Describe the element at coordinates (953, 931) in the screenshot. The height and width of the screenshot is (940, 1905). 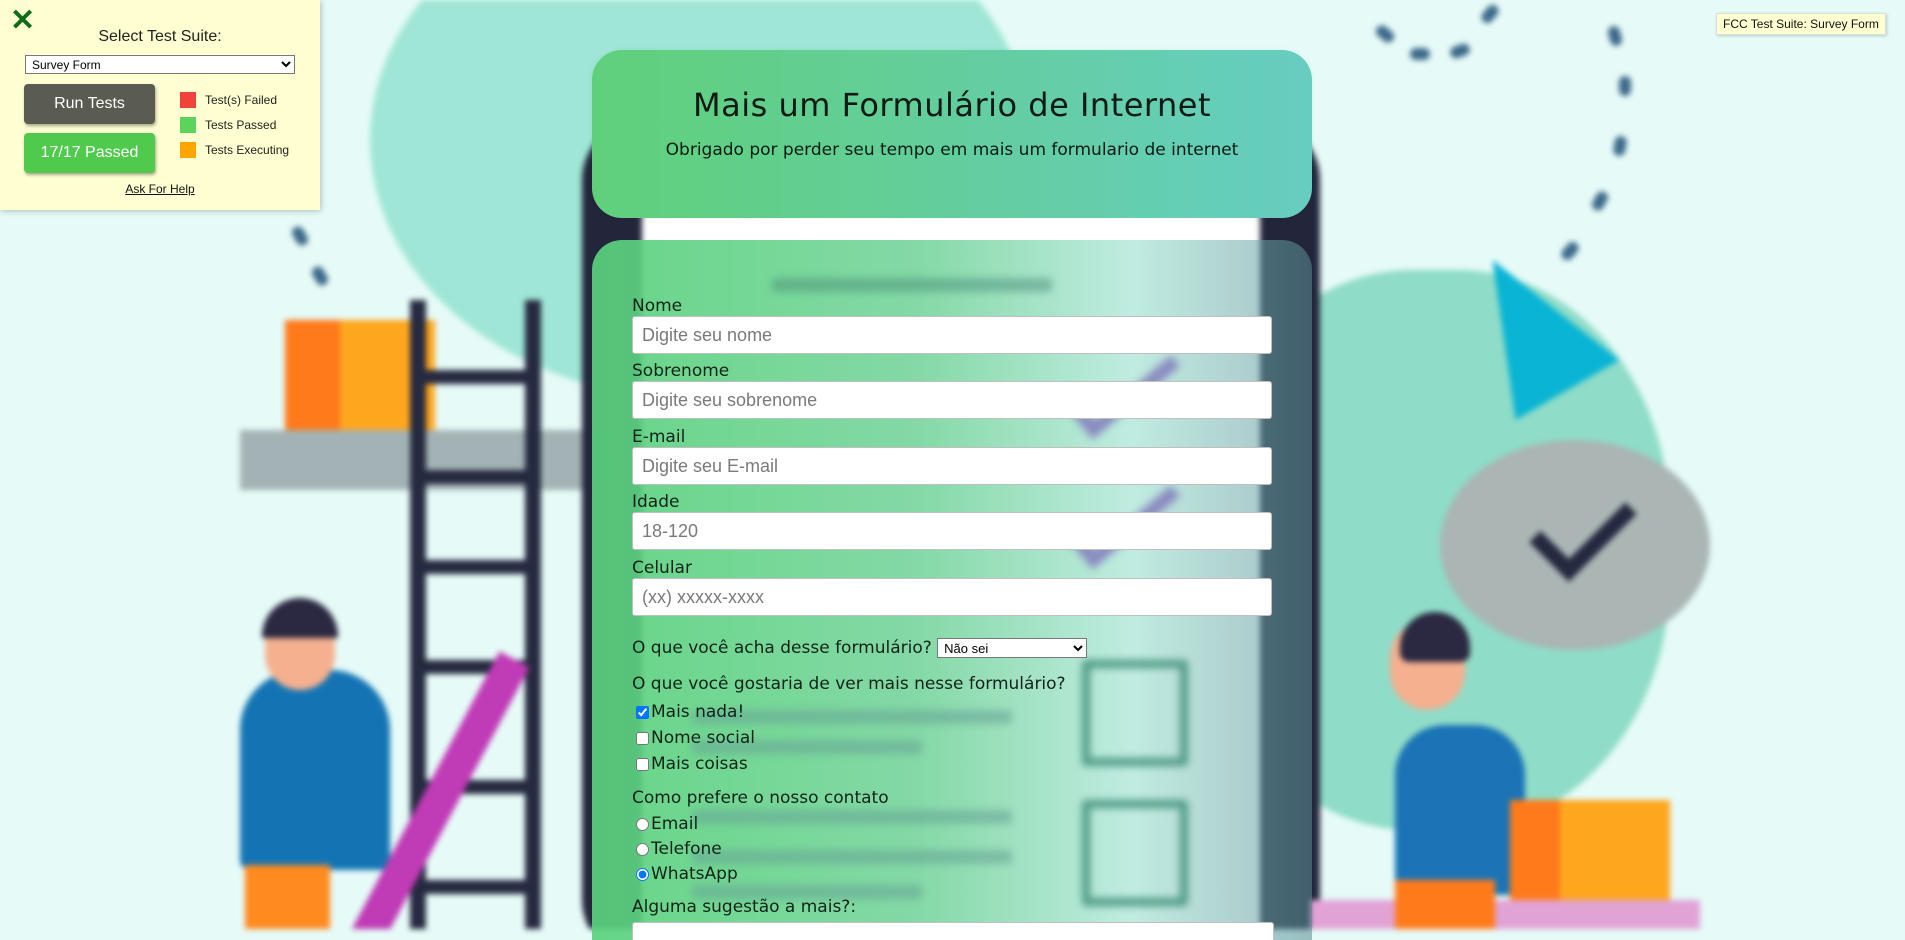
I see `suggestion-textarea` at that location.